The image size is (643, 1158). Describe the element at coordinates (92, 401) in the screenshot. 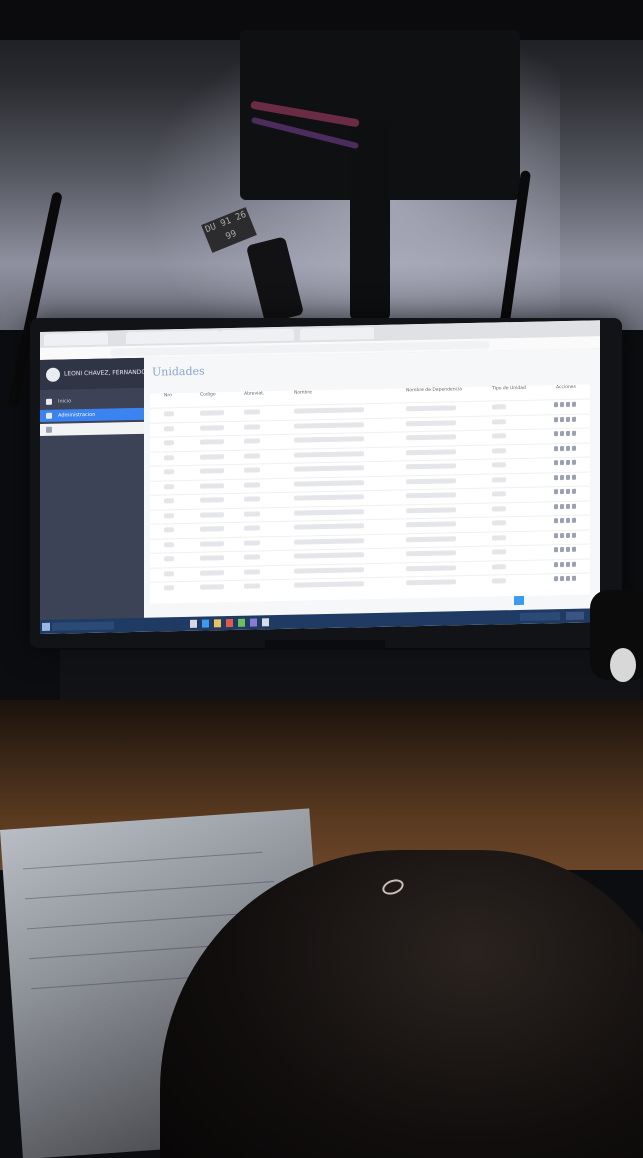

I see `sidebar-item-inicio: Inicio` at that location.